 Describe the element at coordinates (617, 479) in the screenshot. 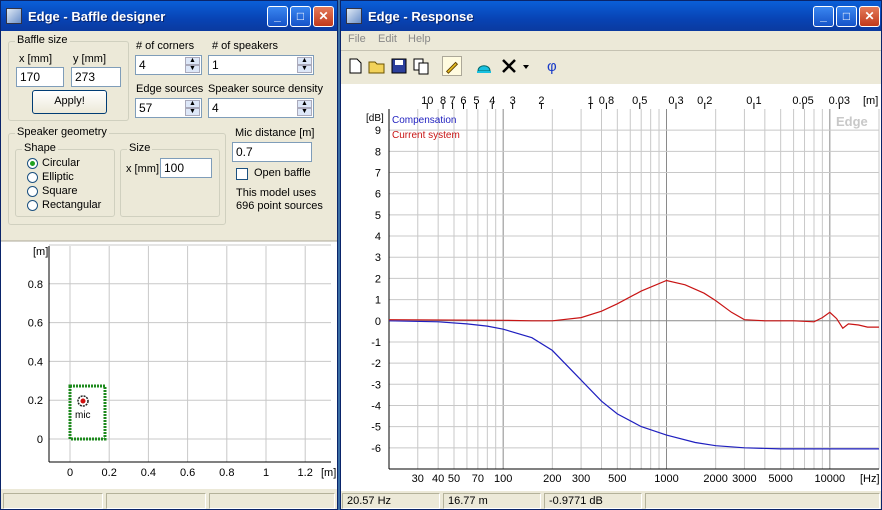

I see `resp-x-tick-label: 500` at that location.